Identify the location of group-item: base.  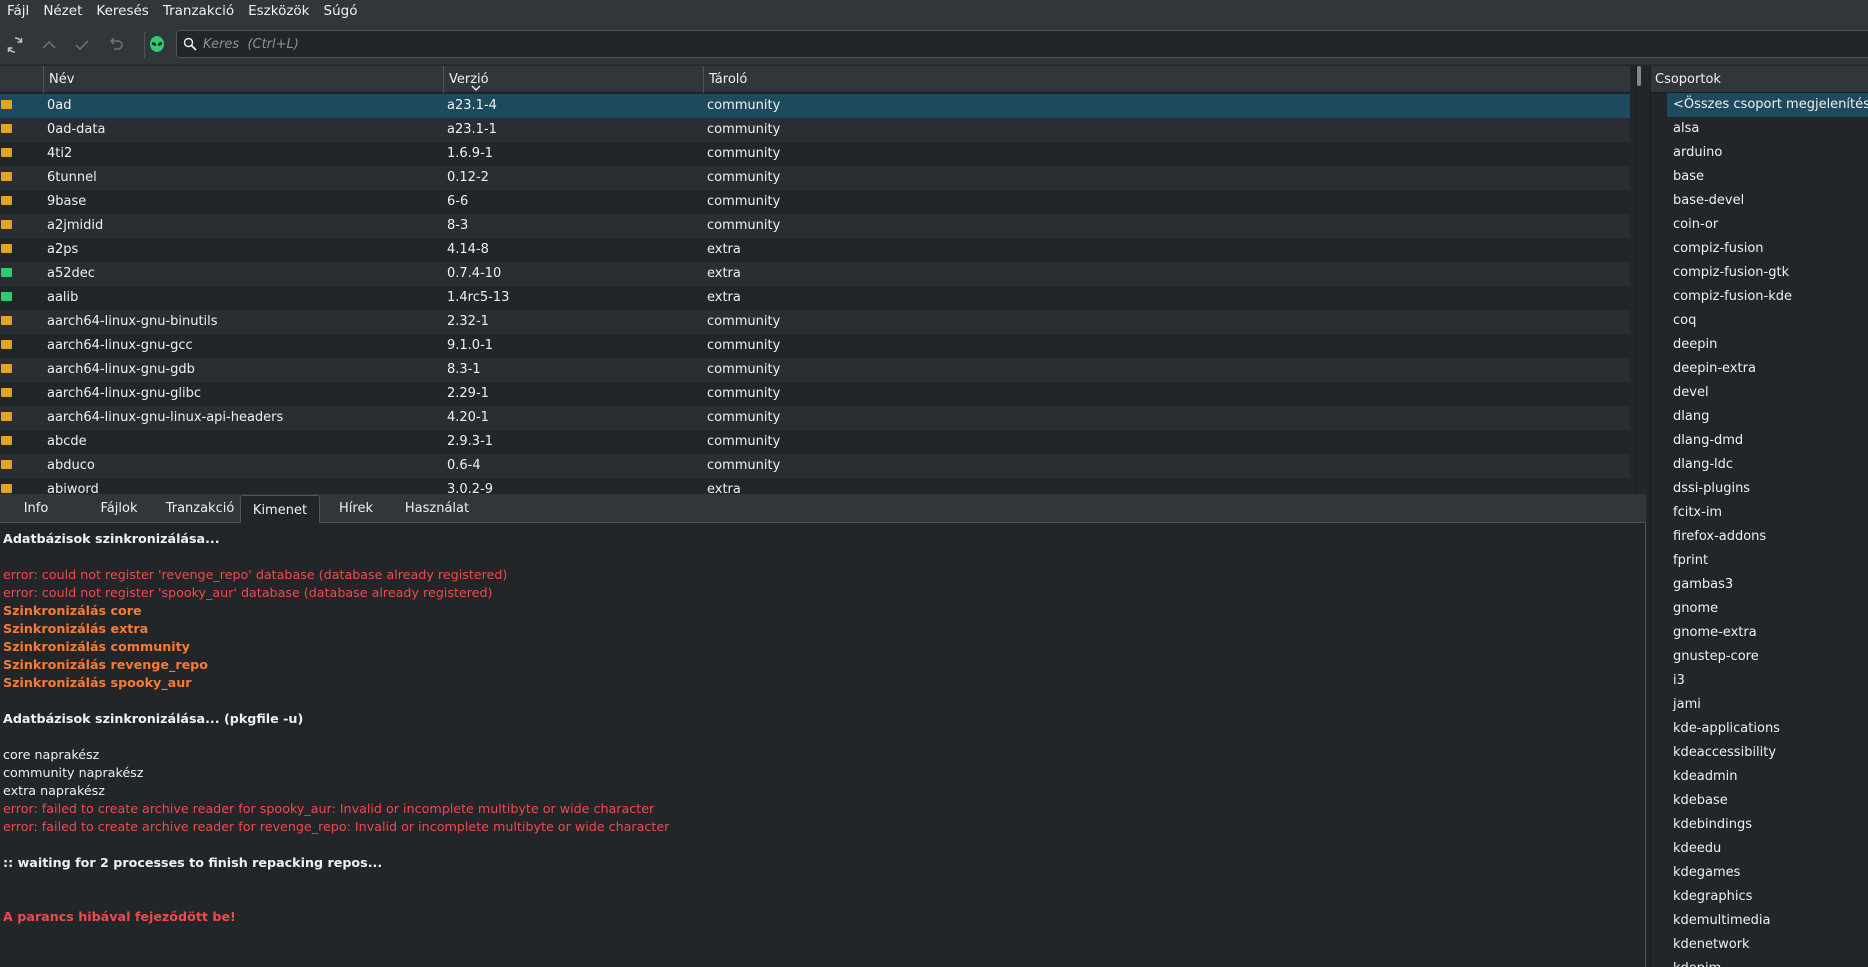
(1759, 177).